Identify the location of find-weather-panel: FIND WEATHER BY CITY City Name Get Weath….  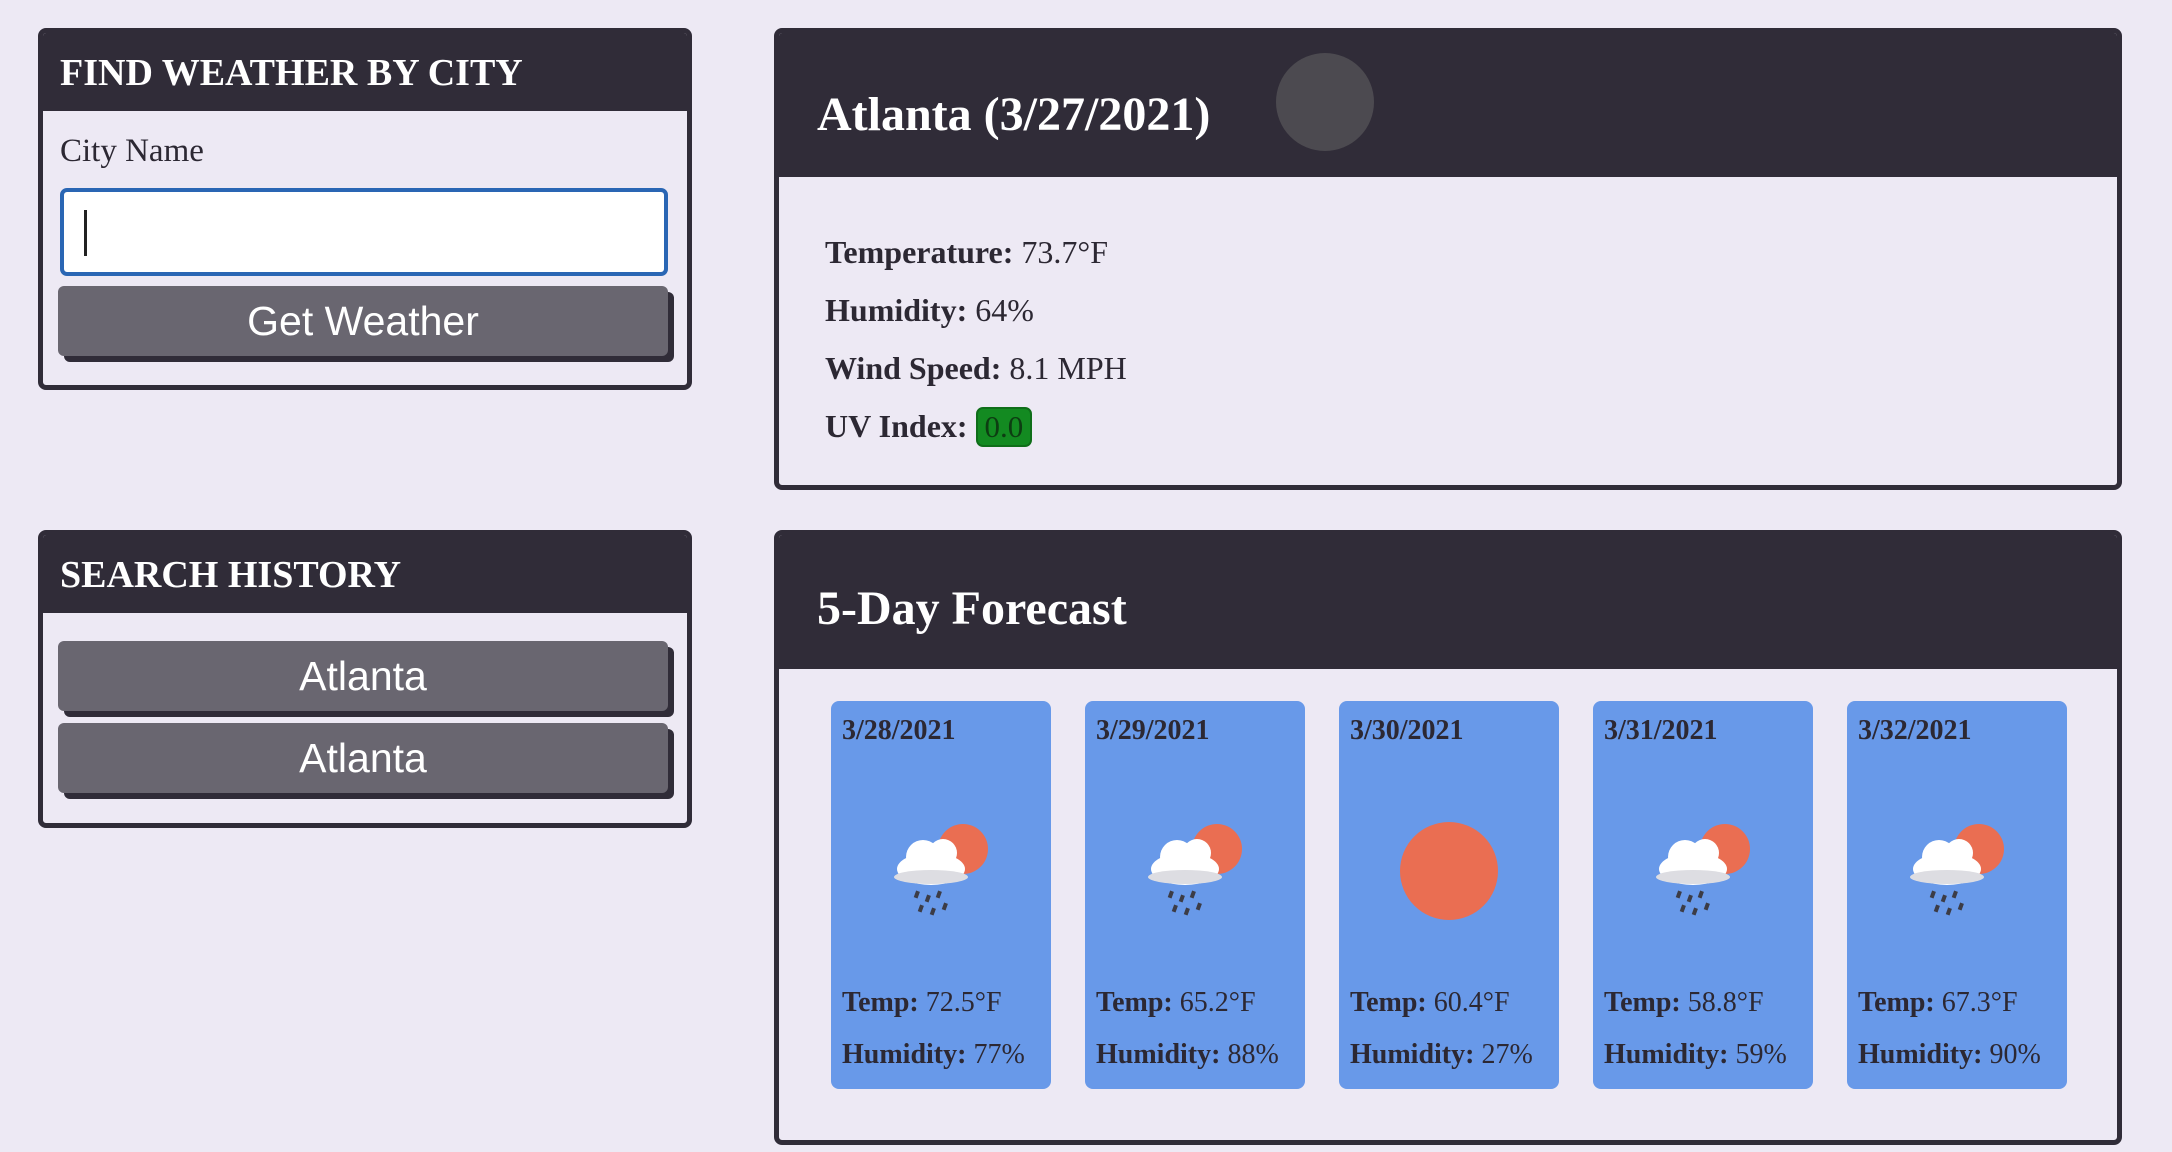
(365, 209).